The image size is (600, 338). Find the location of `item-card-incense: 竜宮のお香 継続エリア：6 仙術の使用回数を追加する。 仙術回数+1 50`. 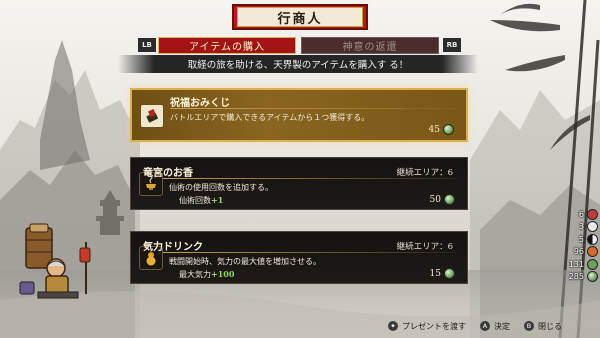

item-card-incense: 竜宮のお香 継続エリア：6 仙術の使用回数を追加する。 仙術回数+1 50 is located at coordinates (299, 183).